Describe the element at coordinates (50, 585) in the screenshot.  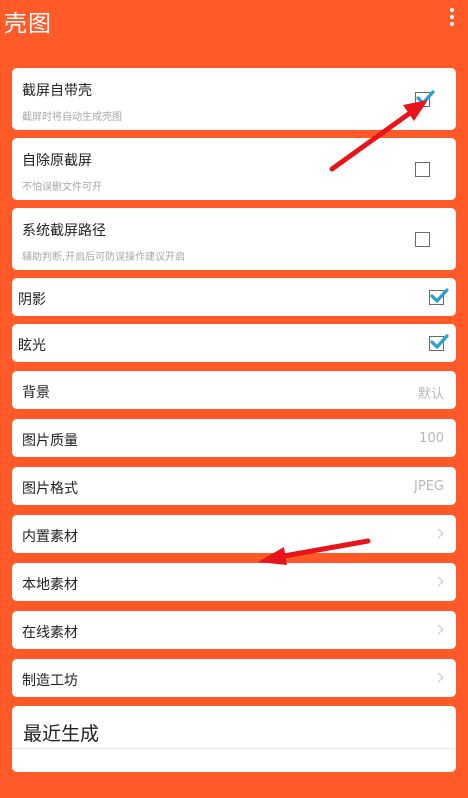
I see `nav-title: 本地素材` at that location.